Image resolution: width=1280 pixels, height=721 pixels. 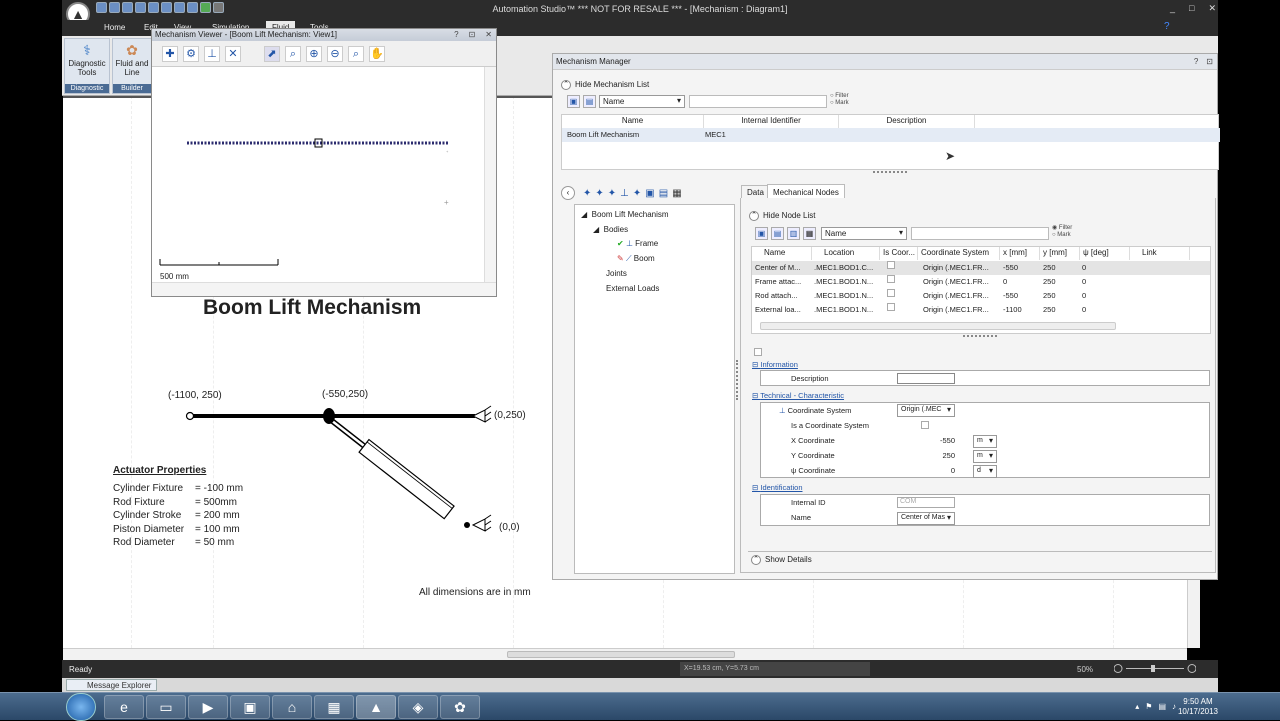 I want to click on tree-item-root: ◢ Boom Lift Mechanism, so click(x=625, y=214).